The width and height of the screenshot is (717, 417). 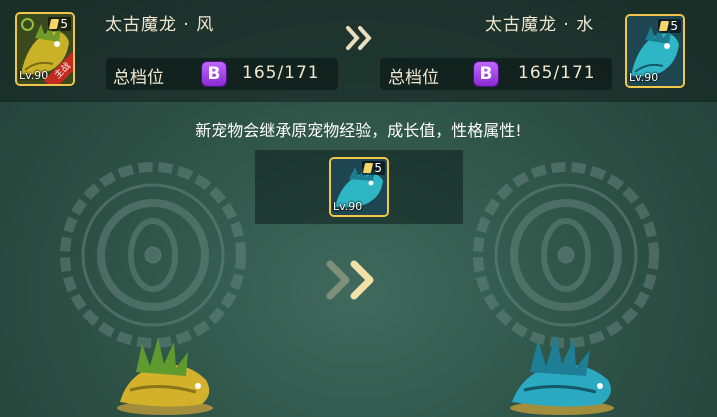 I want to click on target-pet-name: 太古魔龙 · 水, so click(x=540, y=25).